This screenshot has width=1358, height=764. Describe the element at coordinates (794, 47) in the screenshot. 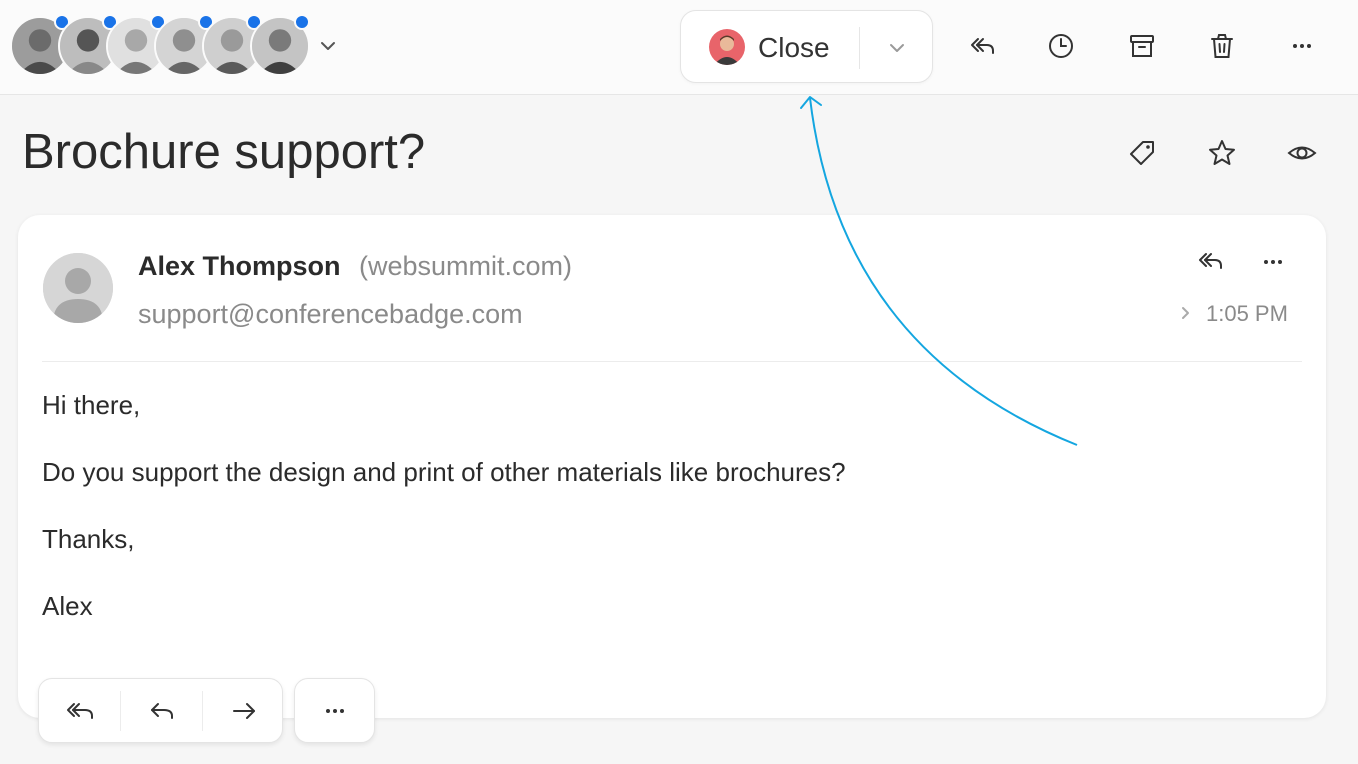

I see `close-label: Close` at that location.